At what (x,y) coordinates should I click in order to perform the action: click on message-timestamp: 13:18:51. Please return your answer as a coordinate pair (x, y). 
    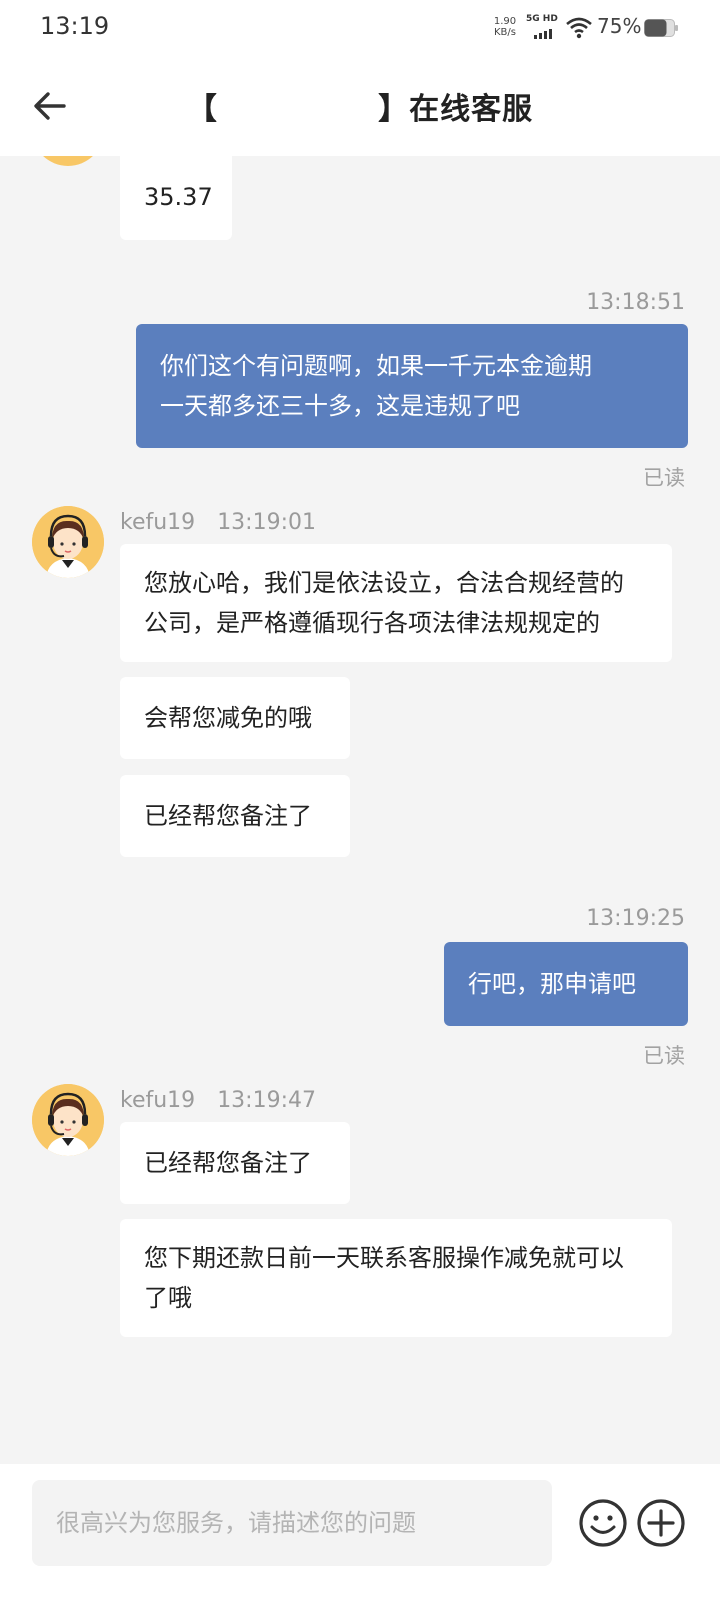
    Looking at the image, I should click on (635, 302).